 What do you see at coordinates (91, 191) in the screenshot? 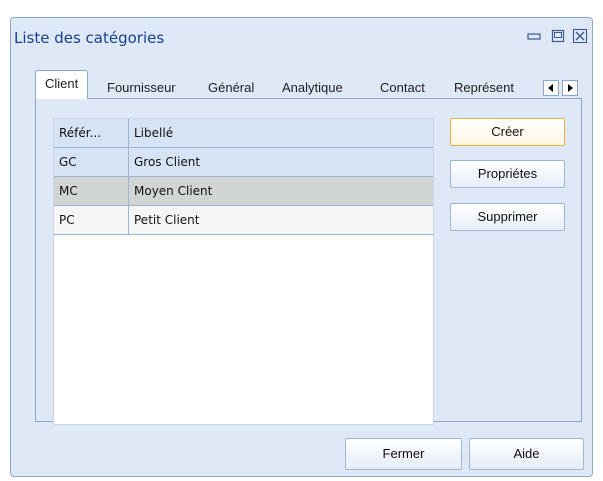
I see `row-reference: MC` at bounding box center [91, 191].